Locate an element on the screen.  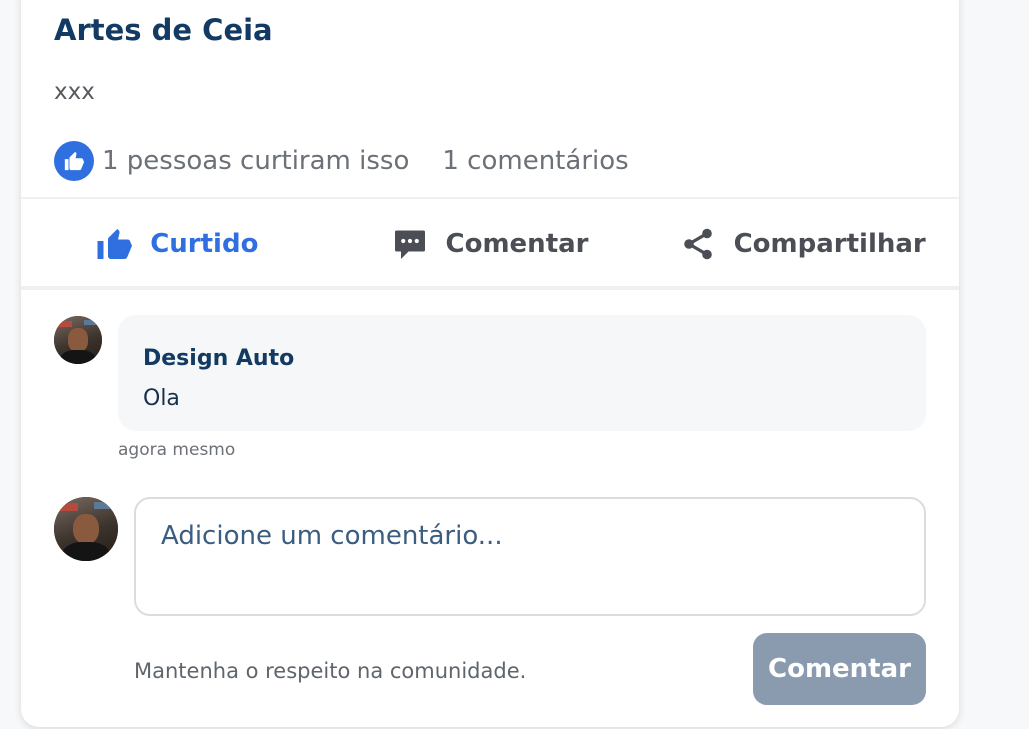
post-stats: 1 pessoas curtiram isso 1 comentários is located at coordinates (341, 161).